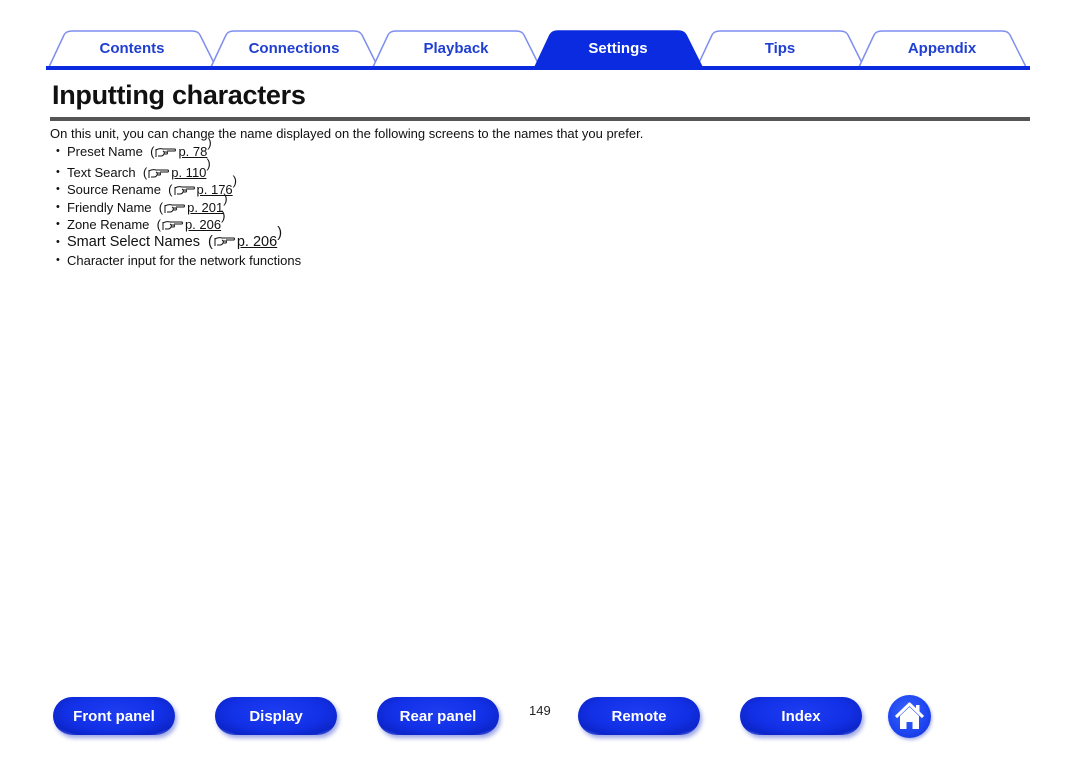 The height and width of the screenshot is (761, 1080). Describe the element at coordinates (618, 48) in the screenshot. I see `tab-settings: Settings` at that location.